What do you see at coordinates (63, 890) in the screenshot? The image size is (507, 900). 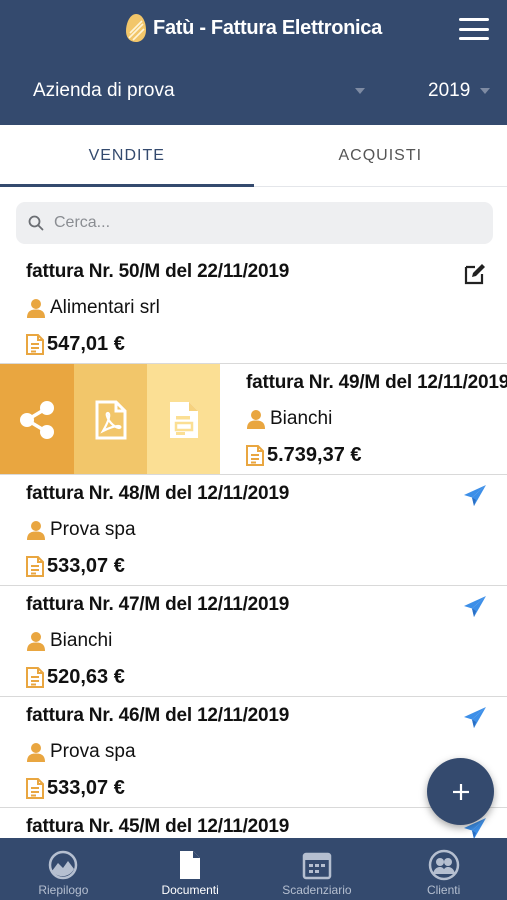 I see `nav-label: Riepilogo` at bounding box center [63, 890].